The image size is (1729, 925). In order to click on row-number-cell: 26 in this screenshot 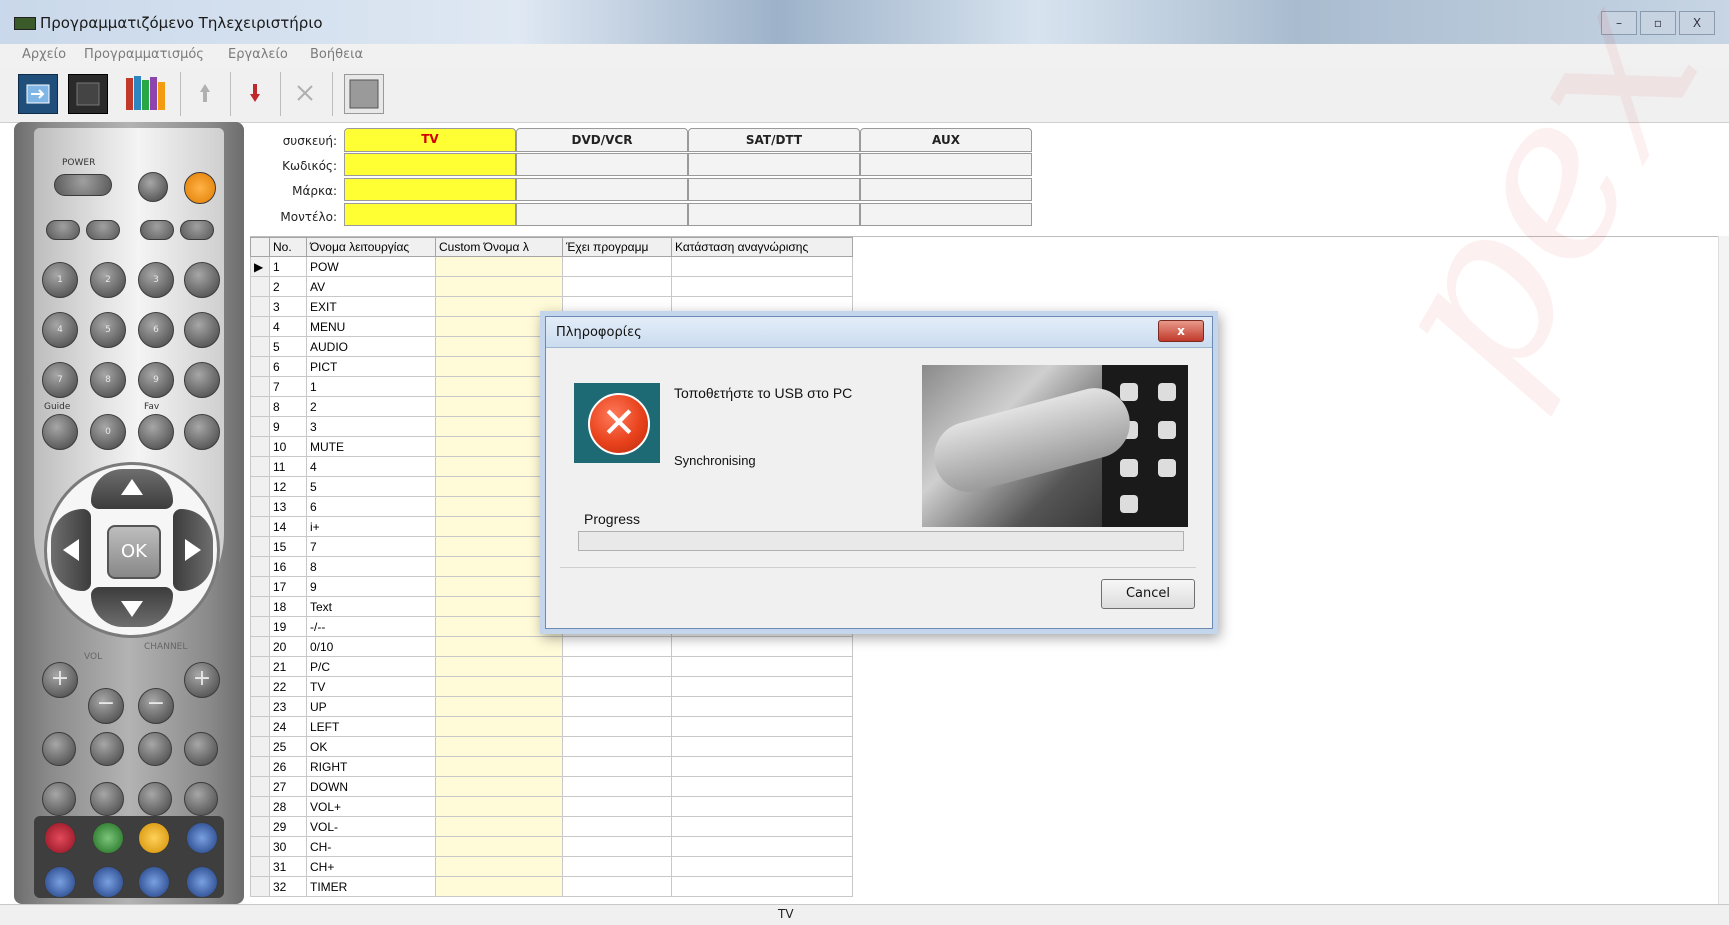, I will do `click(288, 766)`.